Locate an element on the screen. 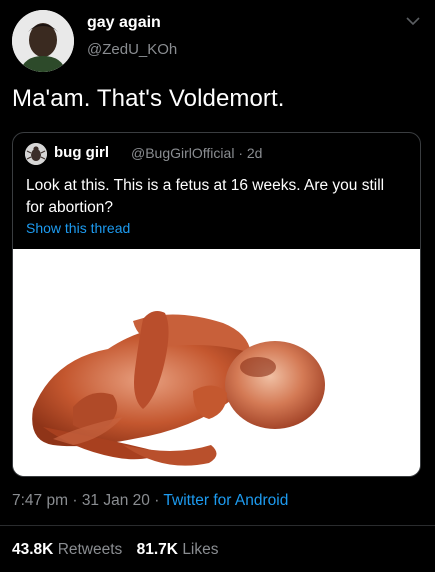 The width and height of the screenshot is (435, 572). author-avatar is located at coordinates (43, 41).